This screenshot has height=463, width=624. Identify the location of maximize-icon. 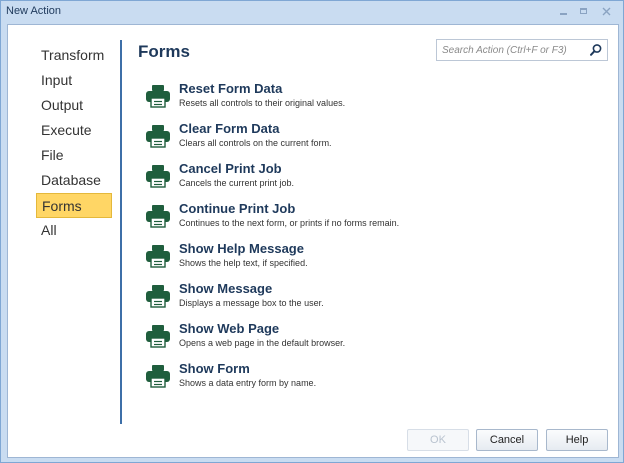
(583, 11).